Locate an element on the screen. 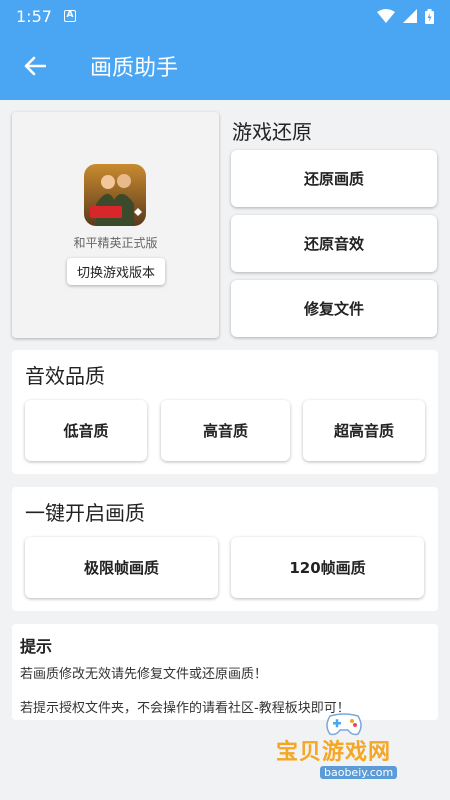 This screenshot has width=450, height=800. gamepad-icon is located at coordinates (344, 724).